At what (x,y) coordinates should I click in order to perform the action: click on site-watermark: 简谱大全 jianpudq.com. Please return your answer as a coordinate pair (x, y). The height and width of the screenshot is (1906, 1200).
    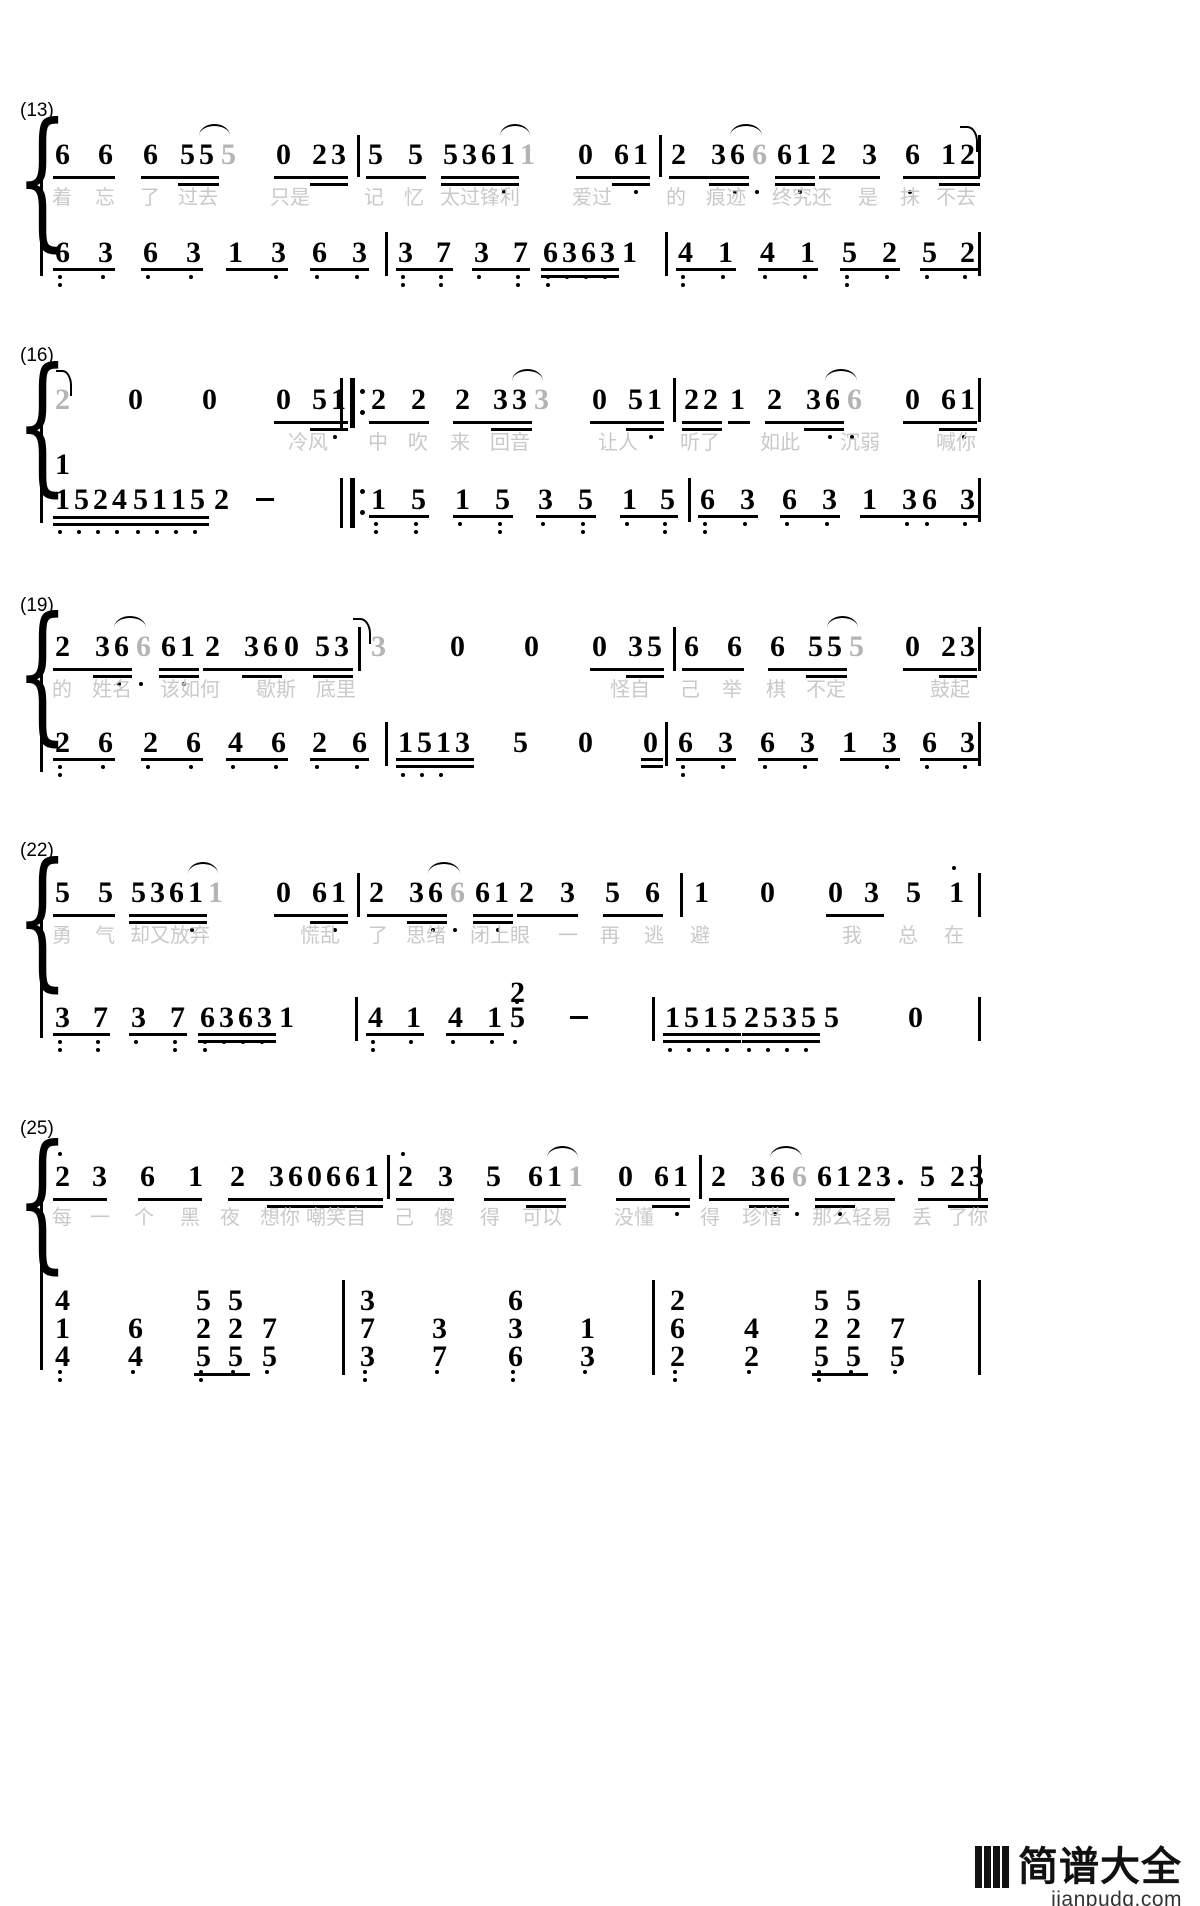
    Looking at the image, I should click on (1078, 1875).